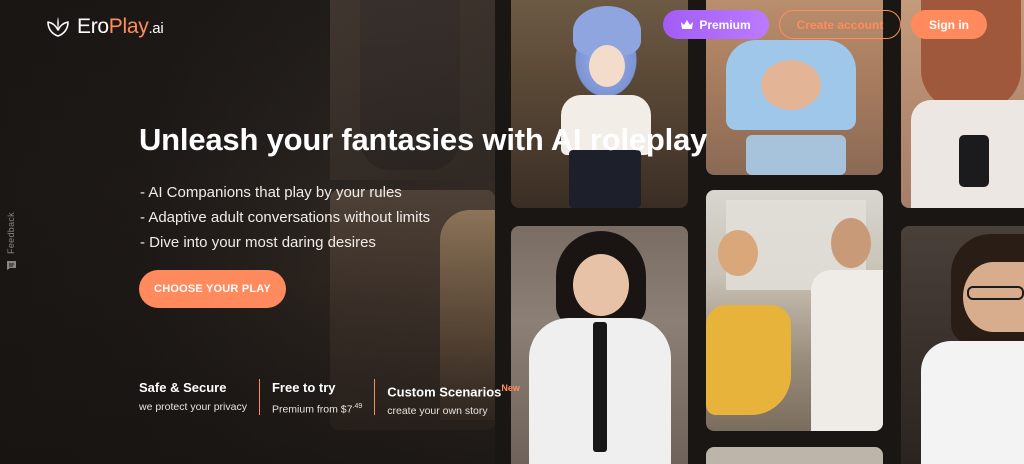 The image size is (1024, 464). Describe the element at coordinates (303, 387) in the screenshot. I see `feature-title: Free to try` at that location.